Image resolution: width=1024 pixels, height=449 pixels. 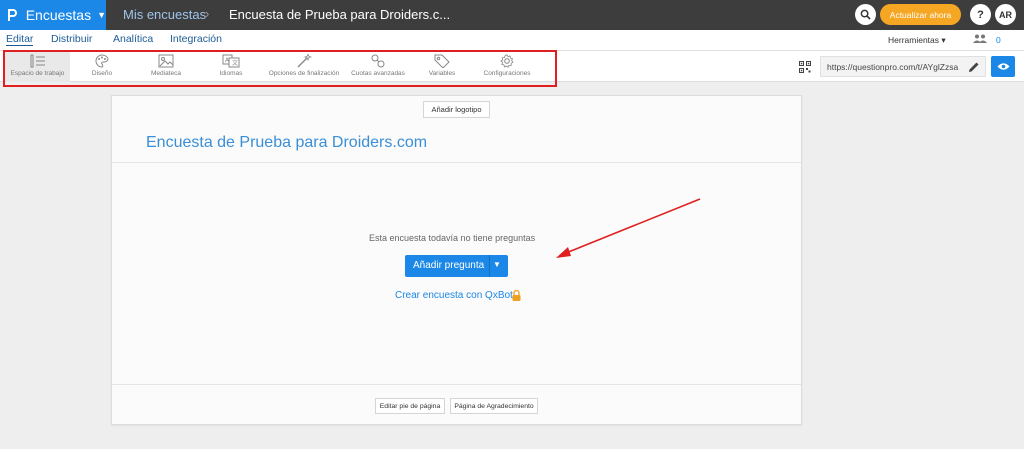 What do you see at coordinates (58, 15) in the screenshot?
I see `product-label: Encuestas` at bounding box center [58, 15].